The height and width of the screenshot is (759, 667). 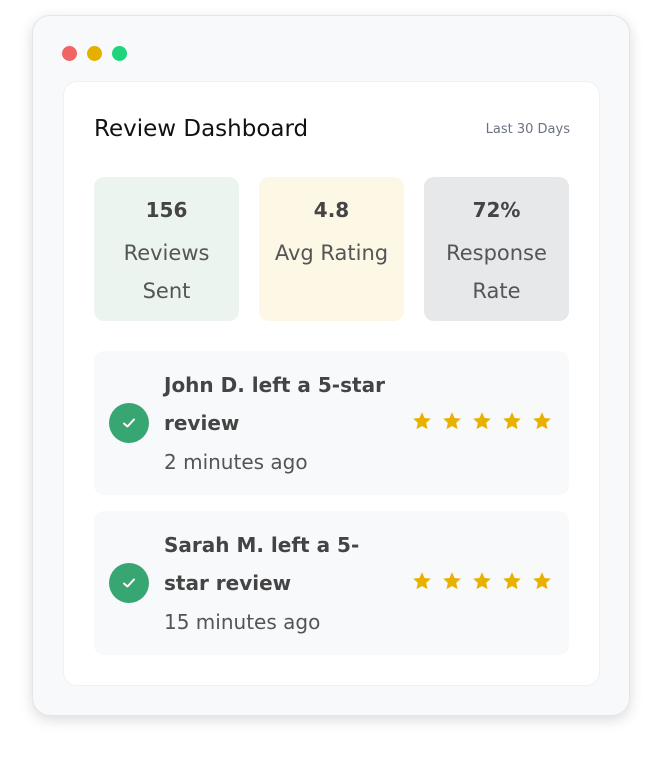 What do you see at coordinates (166, 210) in the screenshot?
I see `stat-value: 156` at bounding box center [166, 210].